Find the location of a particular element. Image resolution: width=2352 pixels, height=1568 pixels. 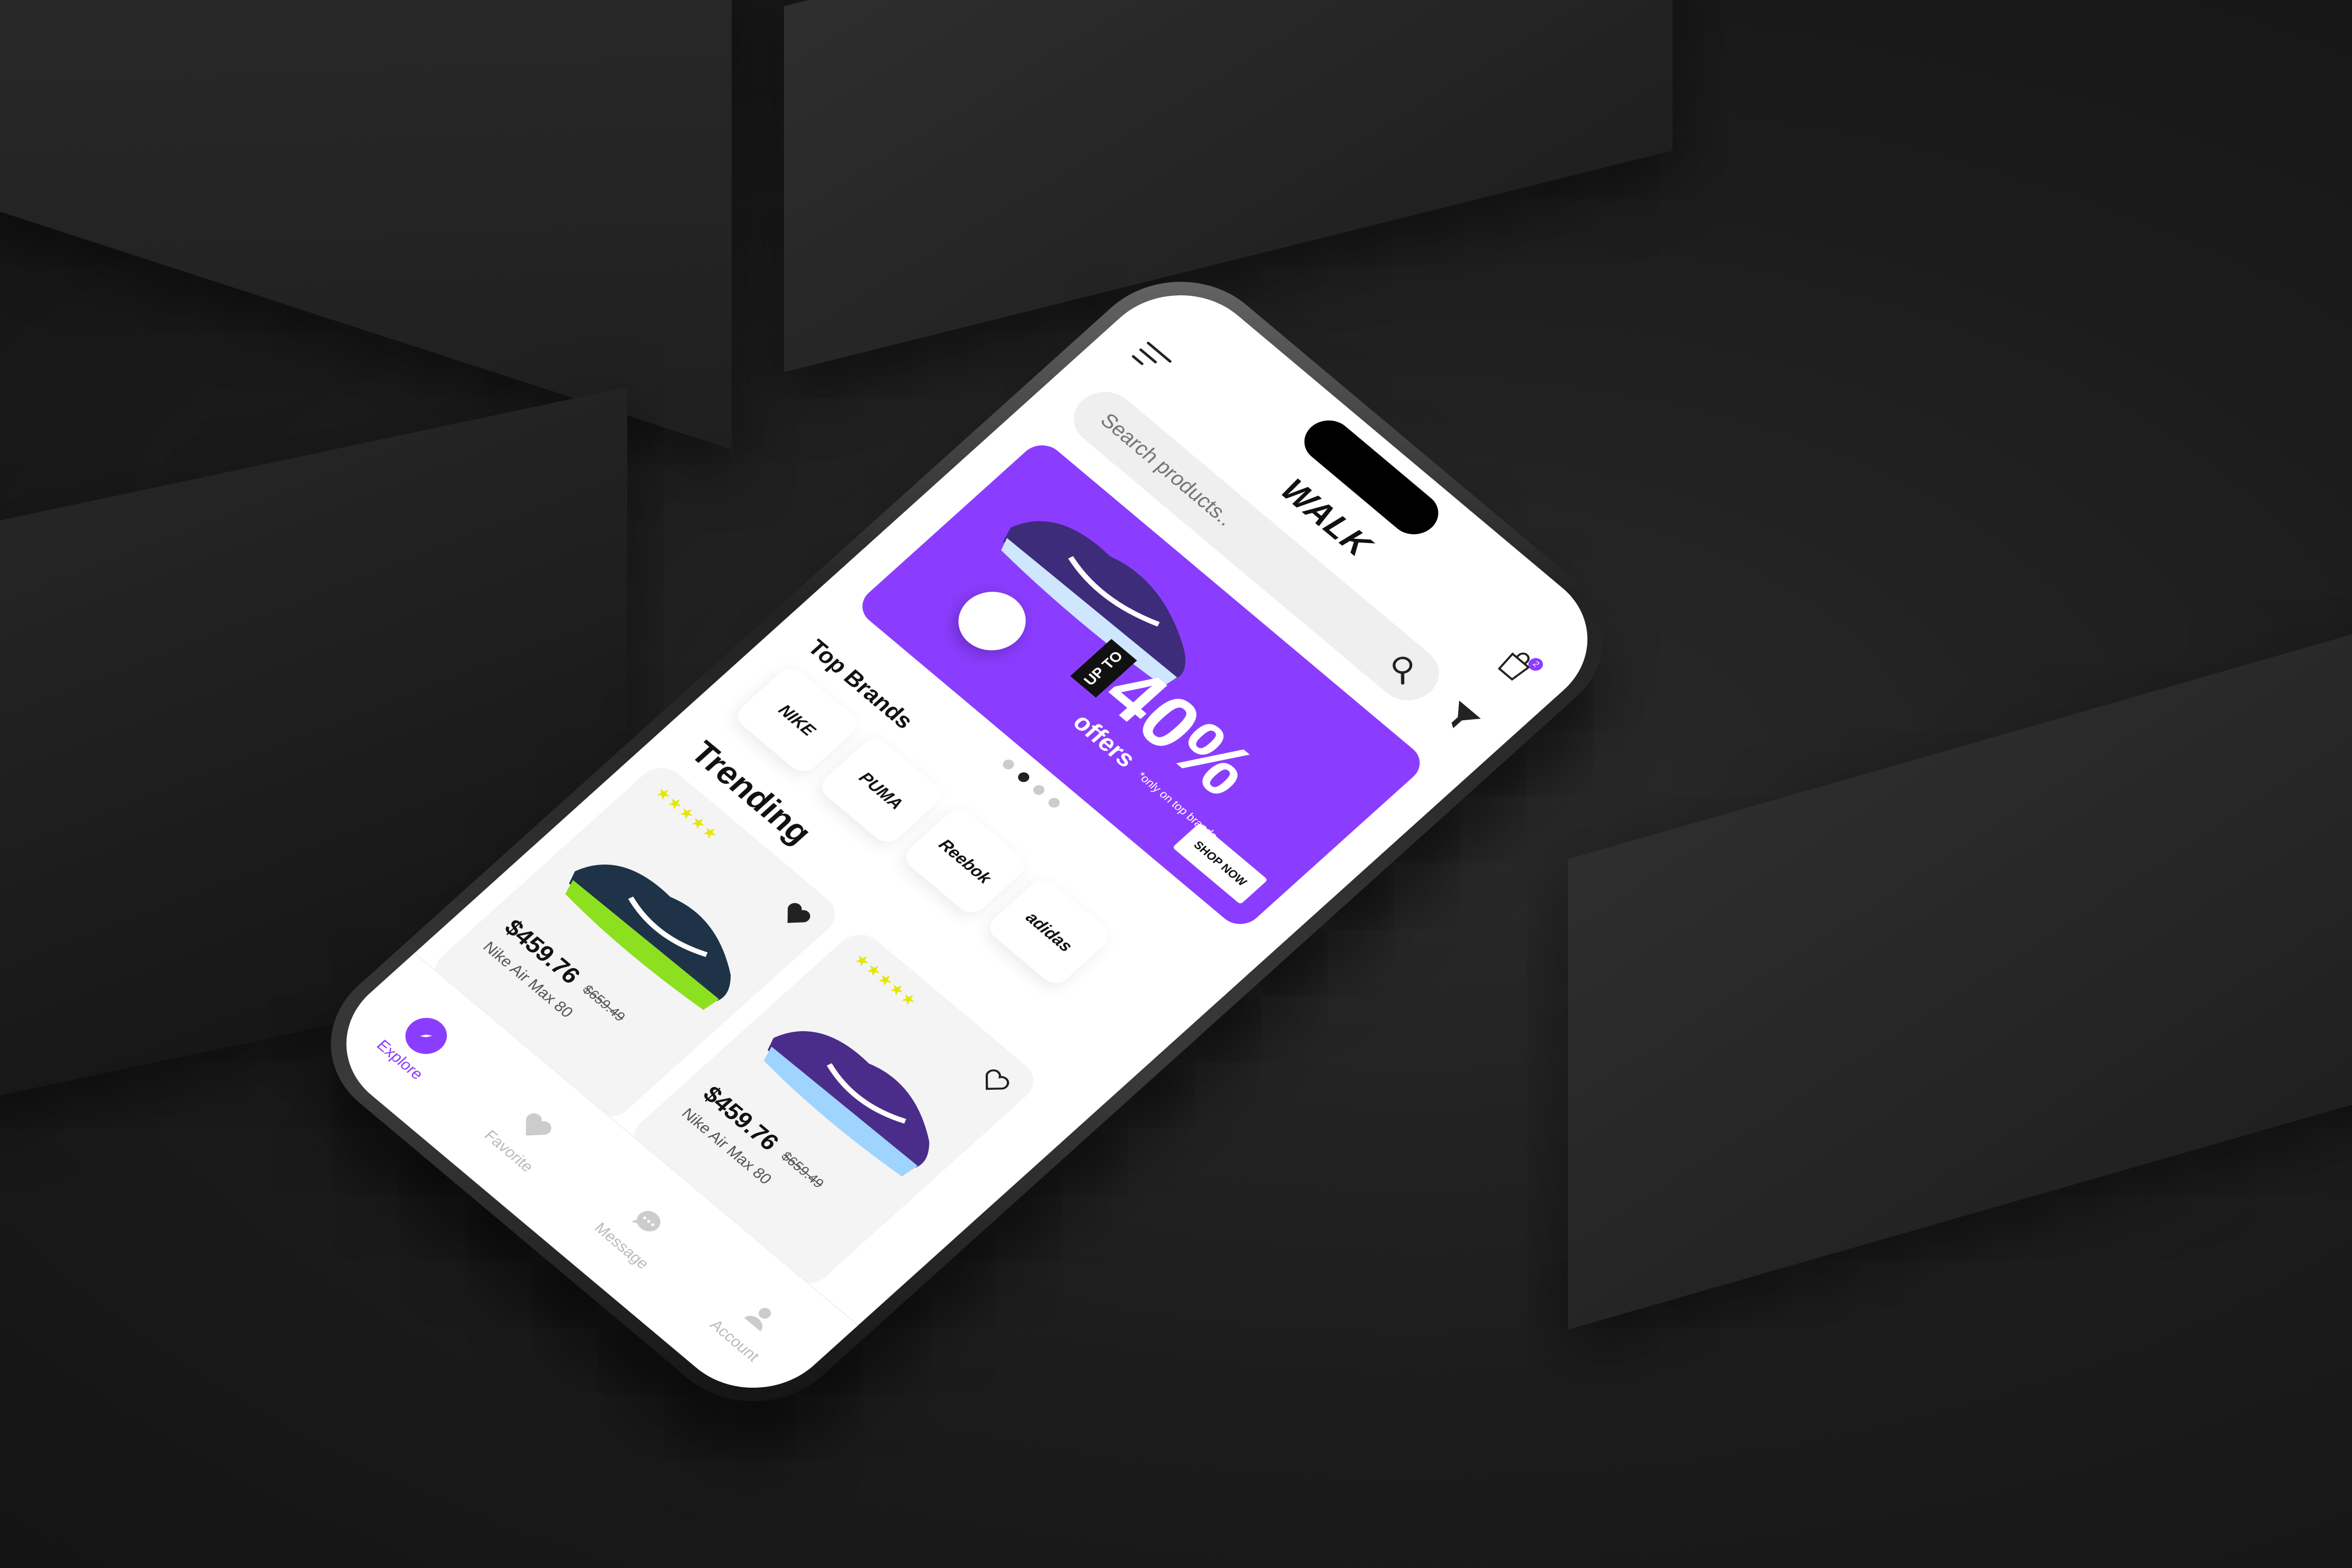

brand-puma: PUMA is located at coordinates (881, 791).